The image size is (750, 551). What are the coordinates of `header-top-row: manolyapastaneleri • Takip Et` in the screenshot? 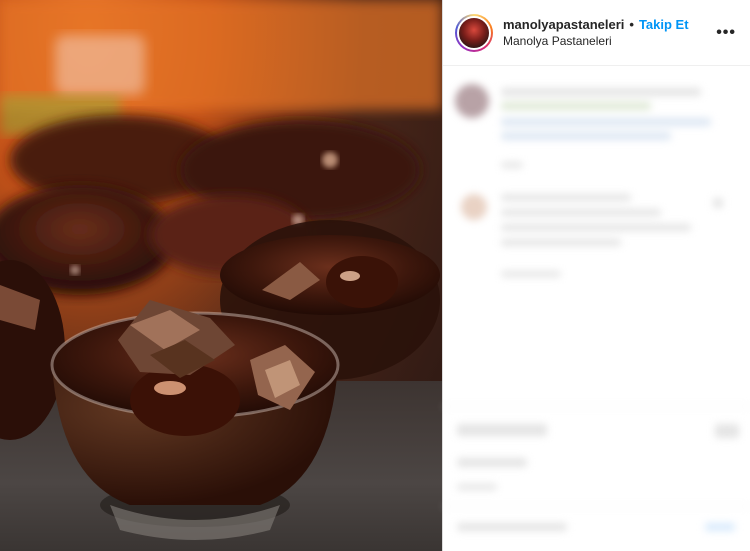 It's located at (609, 24).